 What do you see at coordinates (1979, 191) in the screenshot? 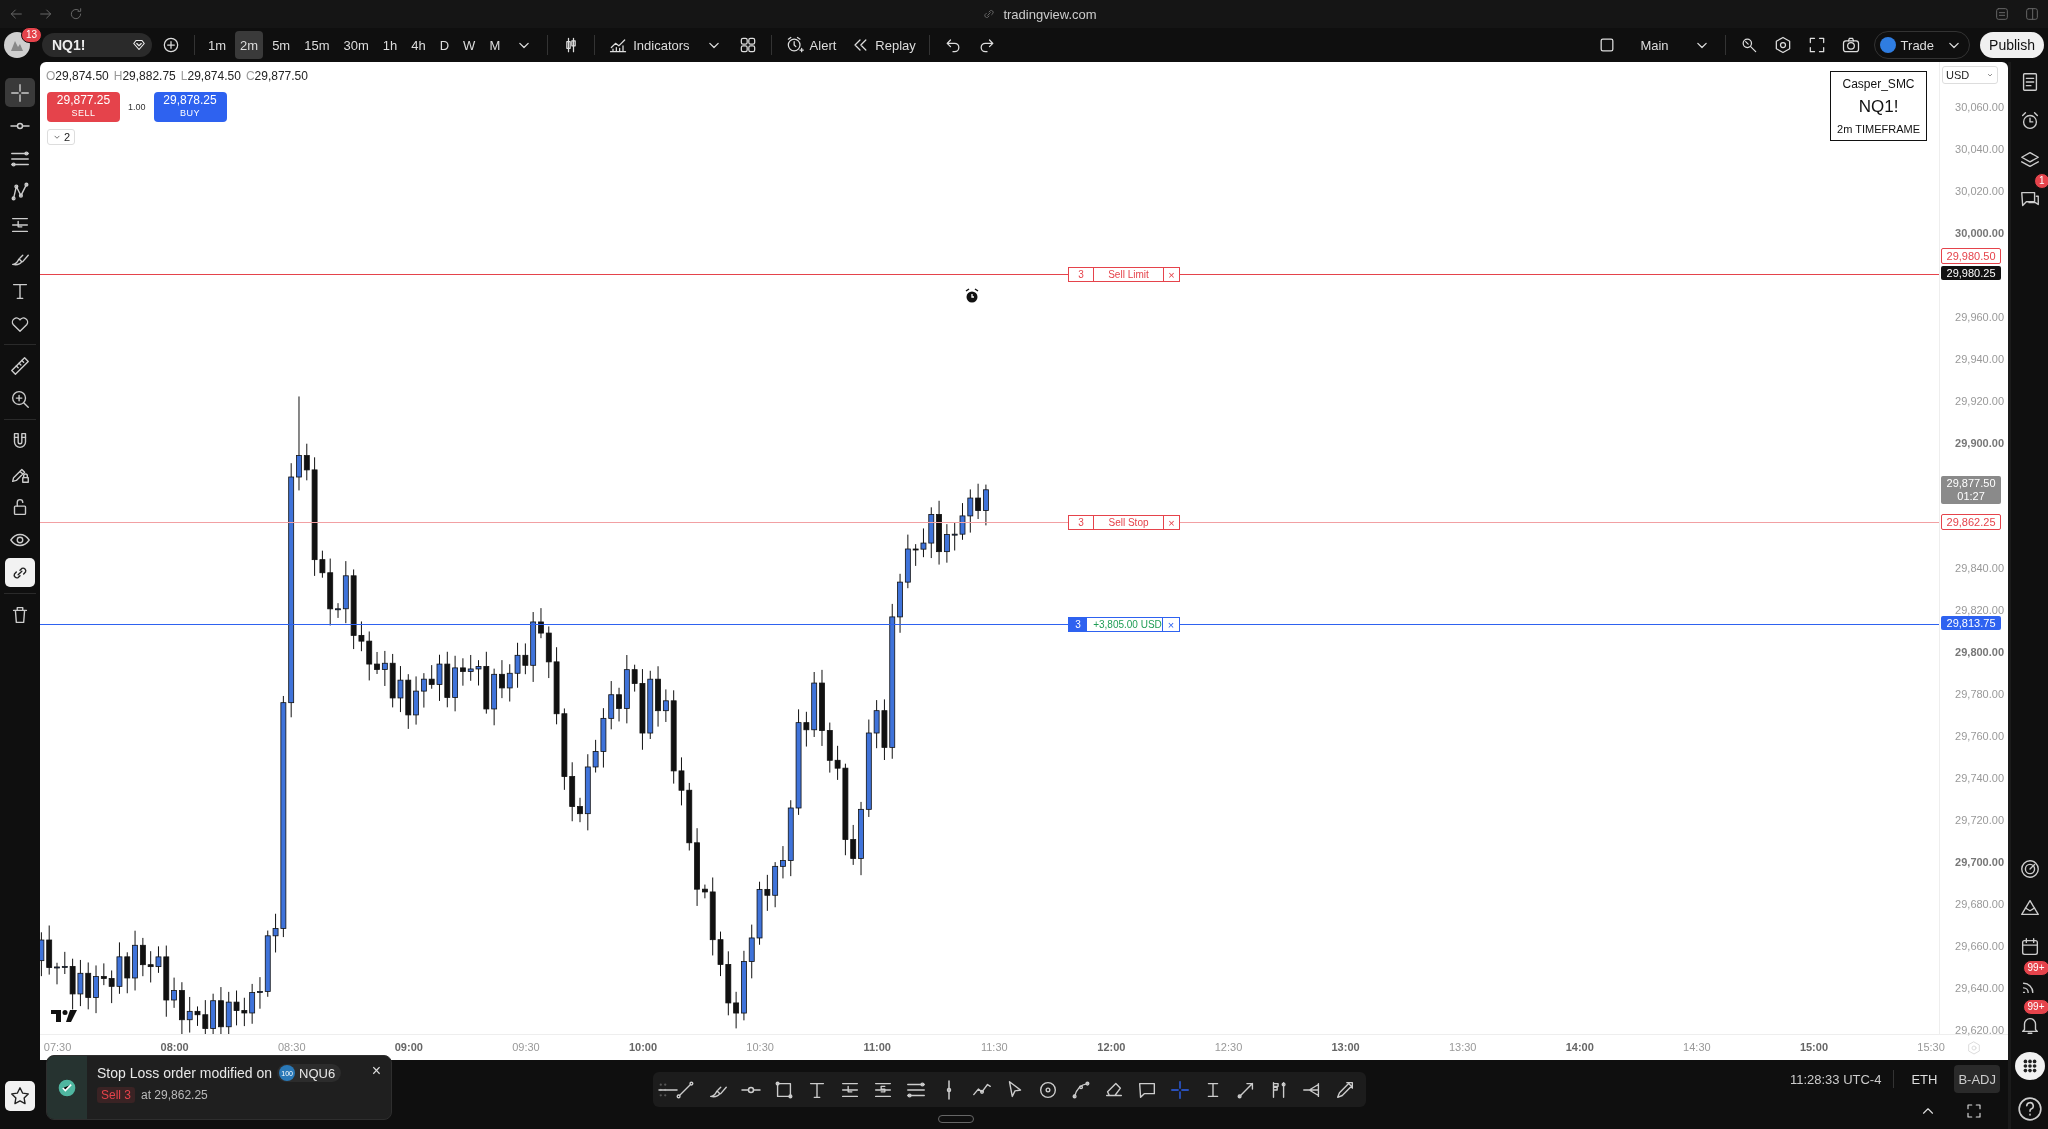
I see `price-label: 30,020.00` at bounding box center [1979, 191].